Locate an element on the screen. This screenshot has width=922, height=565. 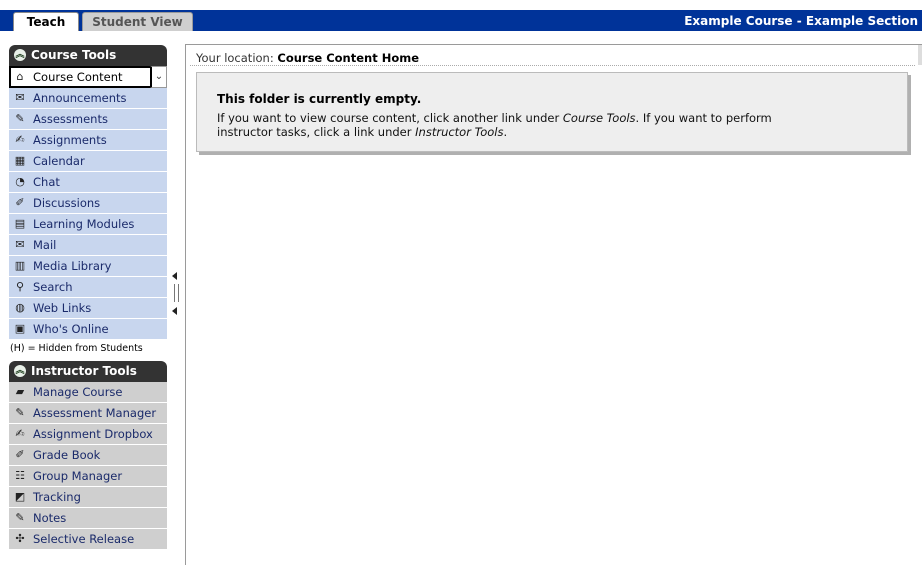
sidebar-item-assessment-manager: ✎ Assessment Manager is located at coordinates (88, 413).